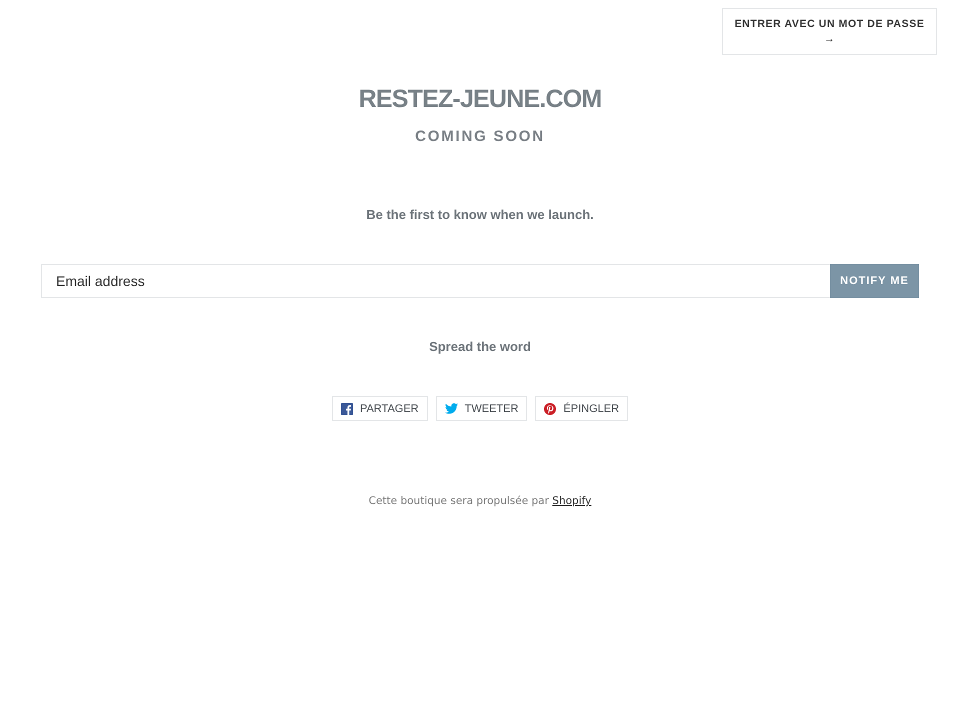 Image resolution: width=960 pixels, height=720 pixels. Describe the element at coordinates (380, 408) in the screenshot. I see `share-button: PARTAGER` at that location.